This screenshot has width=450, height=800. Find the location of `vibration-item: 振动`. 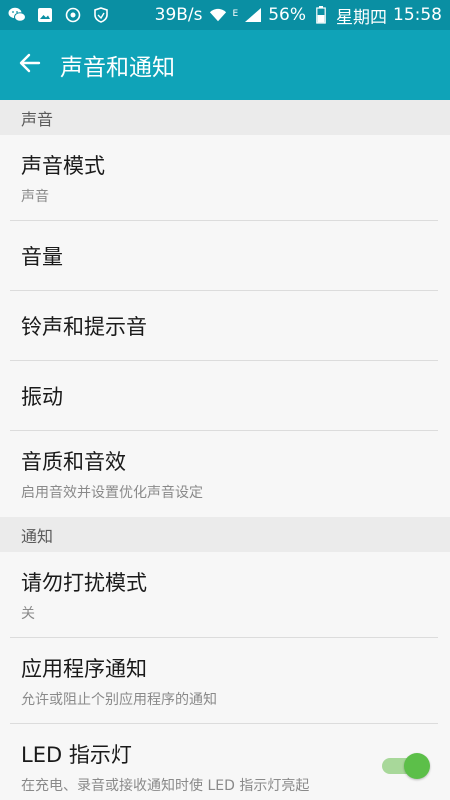

vibration-item: 振动 is located at coordinates (225, 396).